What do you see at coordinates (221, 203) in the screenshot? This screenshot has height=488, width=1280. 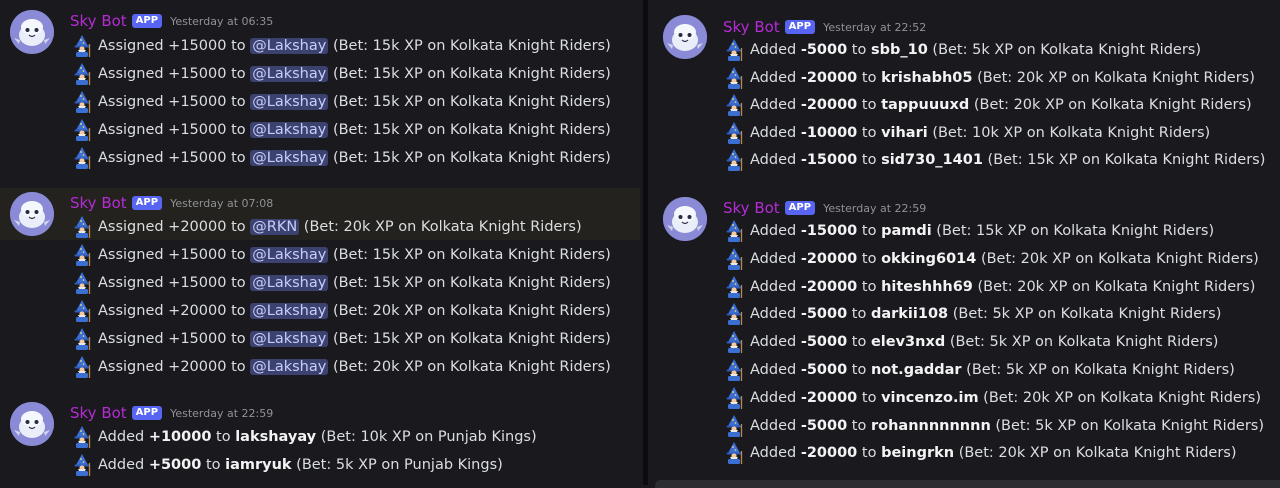 I see `timestamp: Yesterday at 07:08` at bounding box center [221, 203].